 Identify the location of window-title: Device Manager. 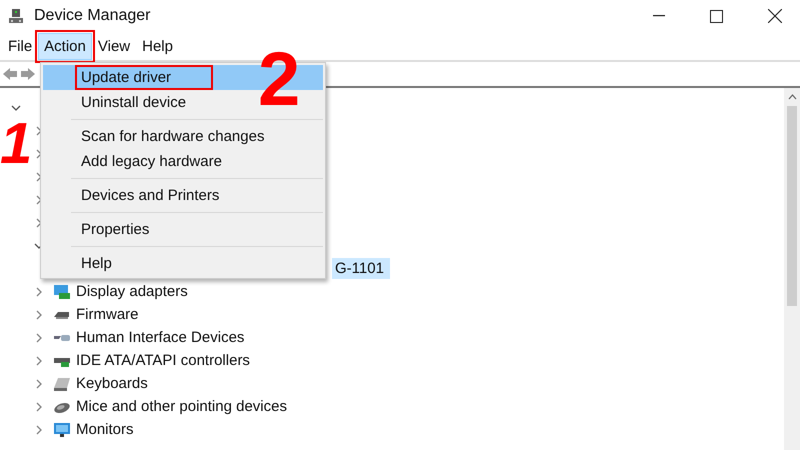
(92, 16).